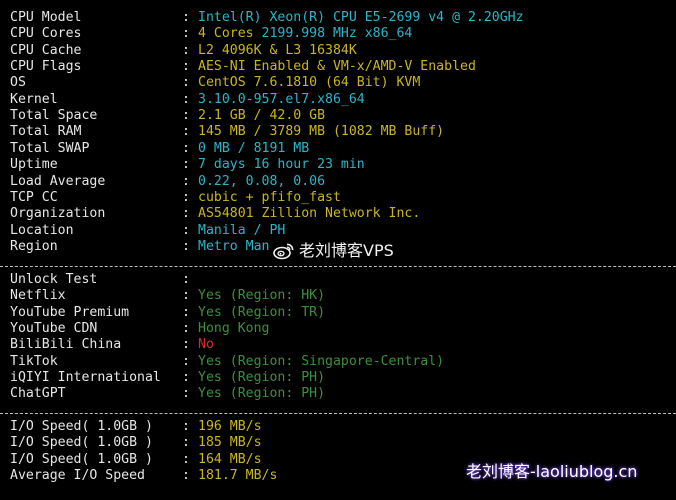 Image resolution: width=676 pixels, height=500 pixels. What do you see at coordinates (46, 17) in the screenshot?
I see `info-label: CPU Model` at bounding box center [46, 17].